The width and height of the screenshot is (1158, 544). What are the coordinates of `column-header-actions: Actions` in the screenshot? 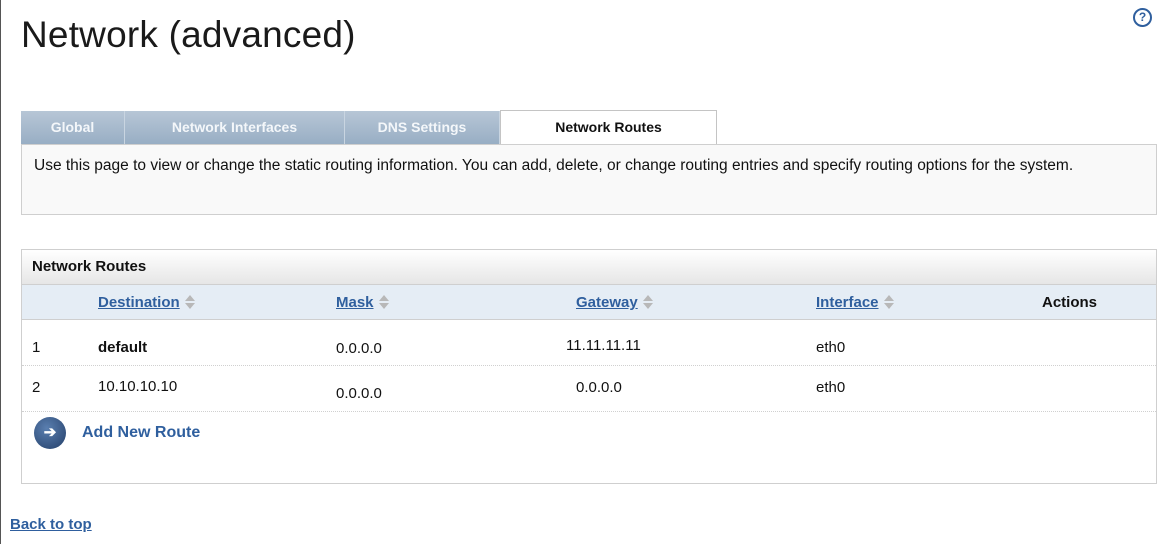 It's located at (1070, 302).